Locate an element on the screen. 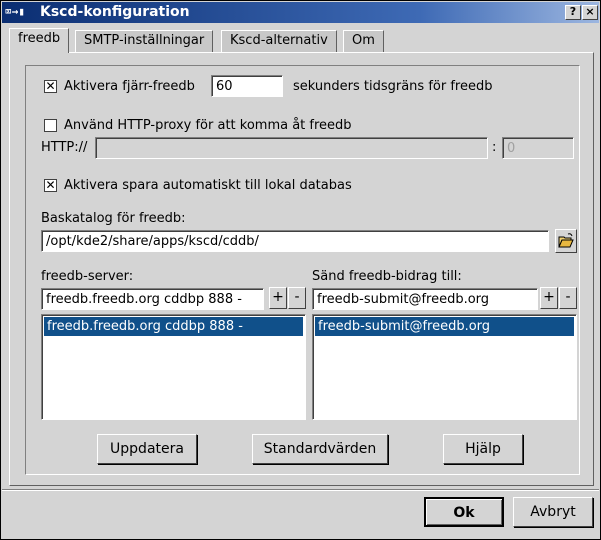 The image size is (601, 540). title-bar: ⌧→▮ Kscd-konfiguration ? × is located at coordinates (300, 12).